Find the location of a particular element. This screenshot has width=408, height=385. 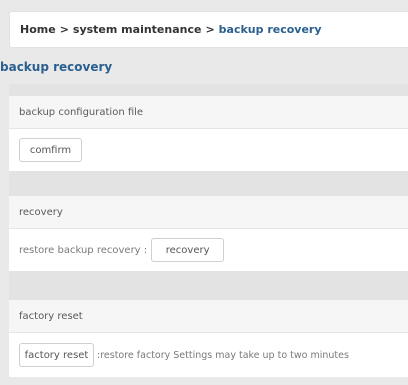

backup-section-body: comfirm is located at coordinates (208, 150).